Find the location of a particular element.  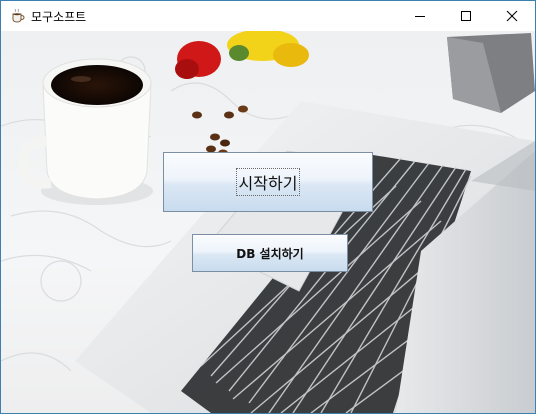

db-install-button: DB 설치하기 is located at coordinates (270, 253).